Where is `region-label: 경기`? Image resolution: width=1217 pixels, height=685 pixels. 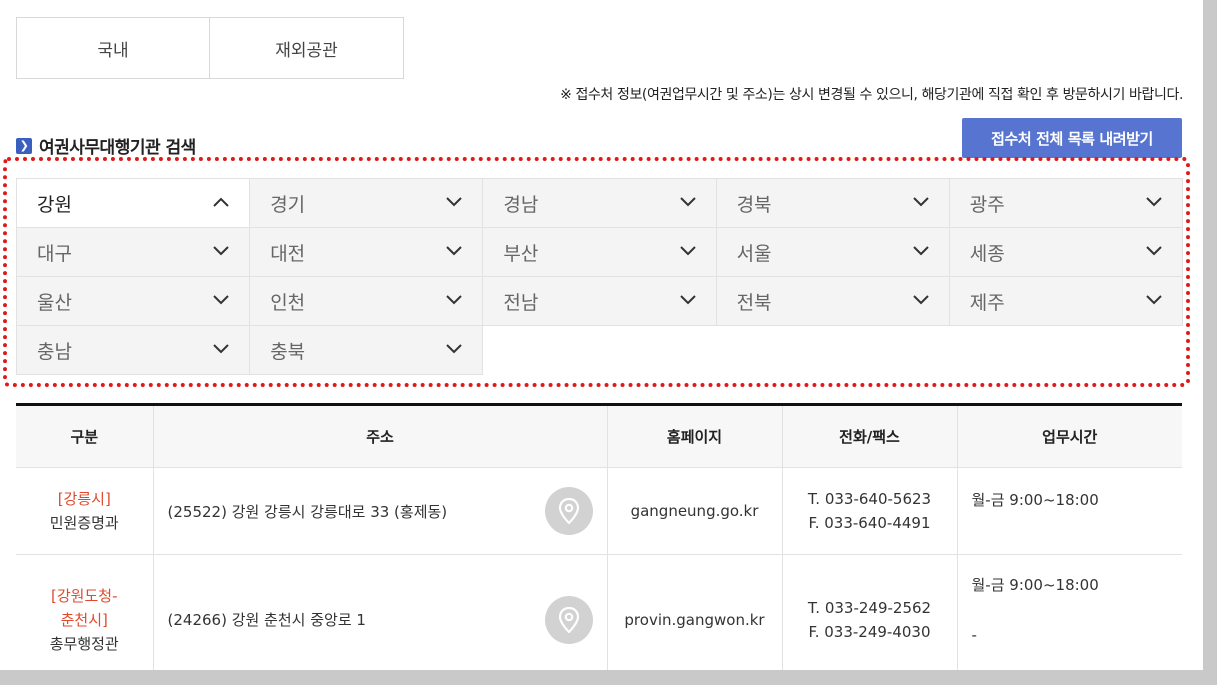
region-label: 경기 is located at coordinates (288, 204).